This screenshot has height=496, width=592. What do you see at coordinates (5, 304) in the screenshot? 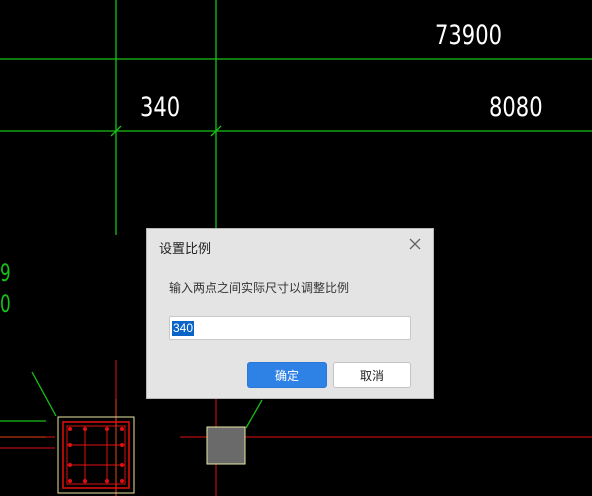
I see `side-label-bottom: 0` at bounding box center [5, 304].